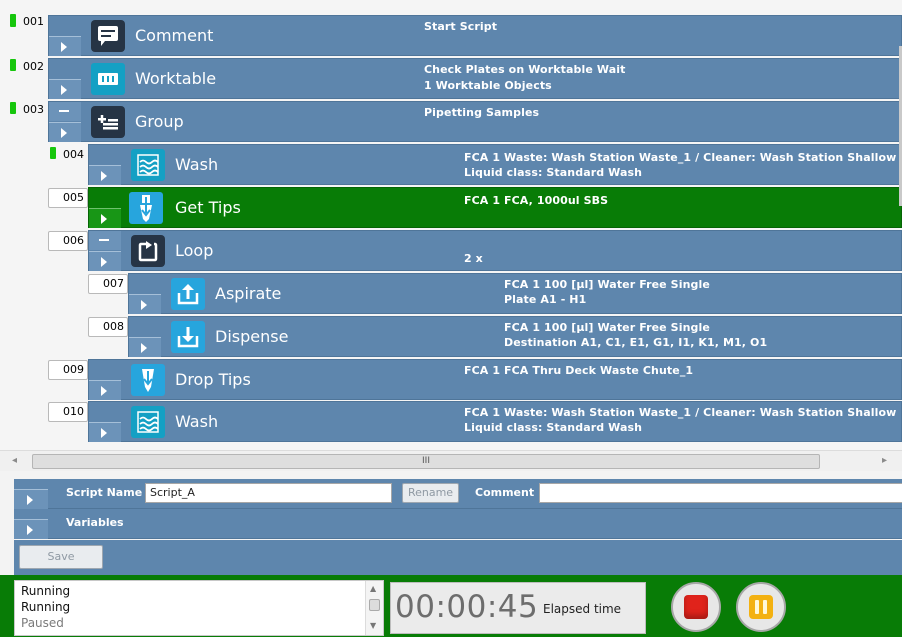 The height and width of the screenshot is (637, 902). I want to click on horizontal-scrollbar: ◂ III ▸, so click(451, 460).